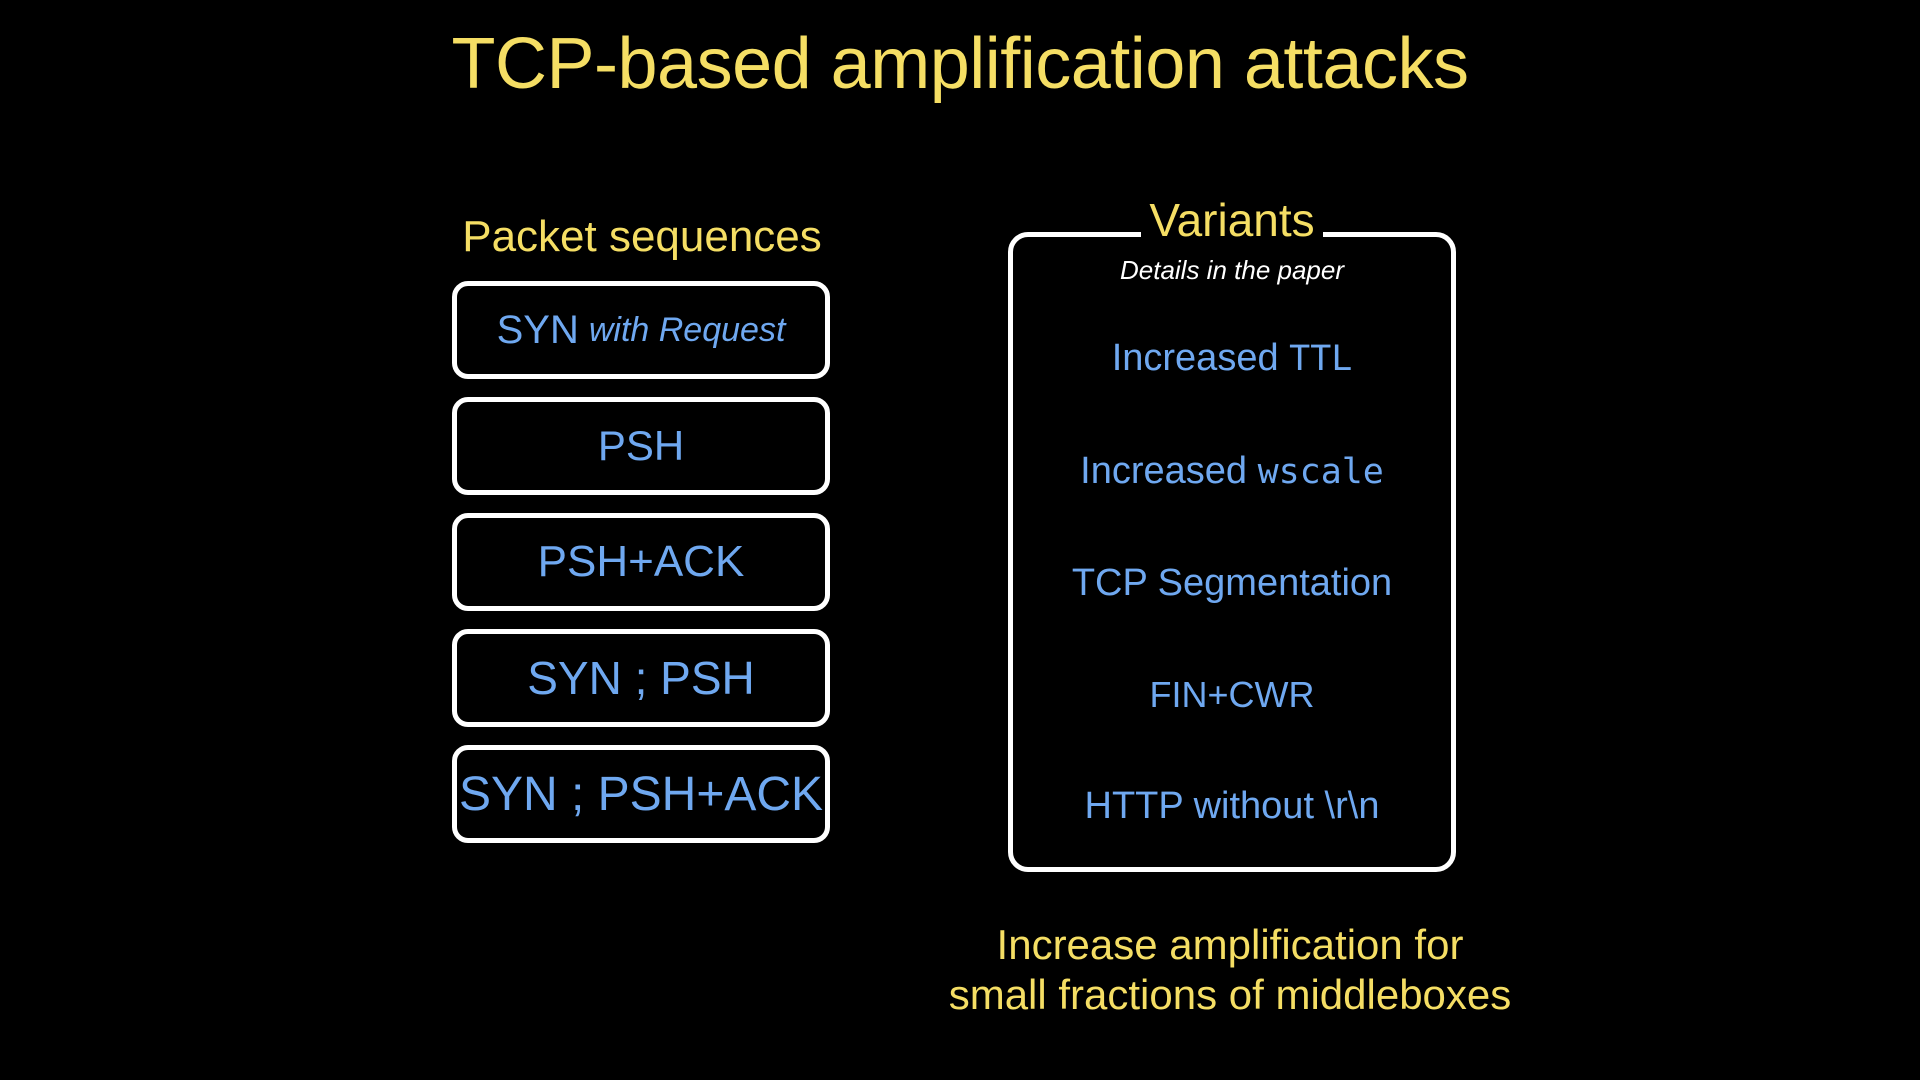  I want to click on variant-prefix: TCP Segmentation, so click(1232, 583).